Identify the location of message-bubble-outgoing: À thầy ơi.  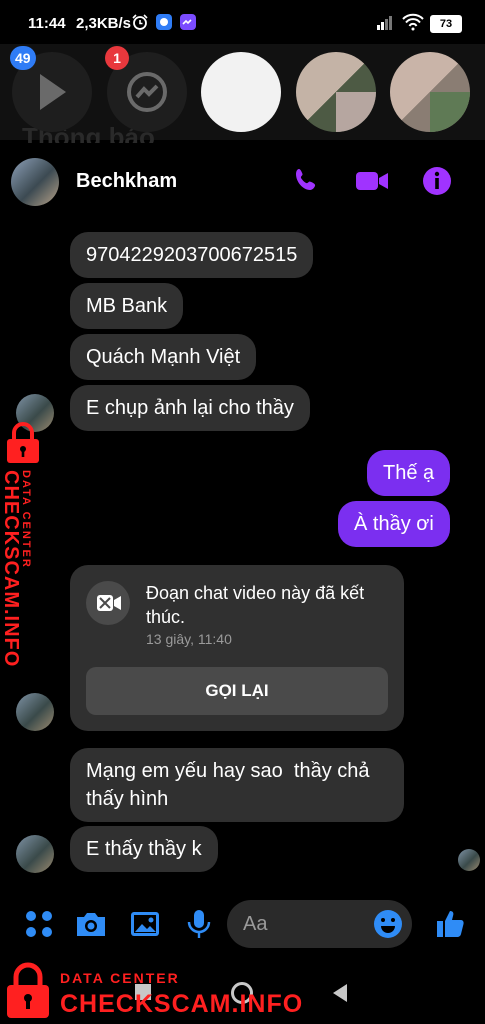
(394, 524).